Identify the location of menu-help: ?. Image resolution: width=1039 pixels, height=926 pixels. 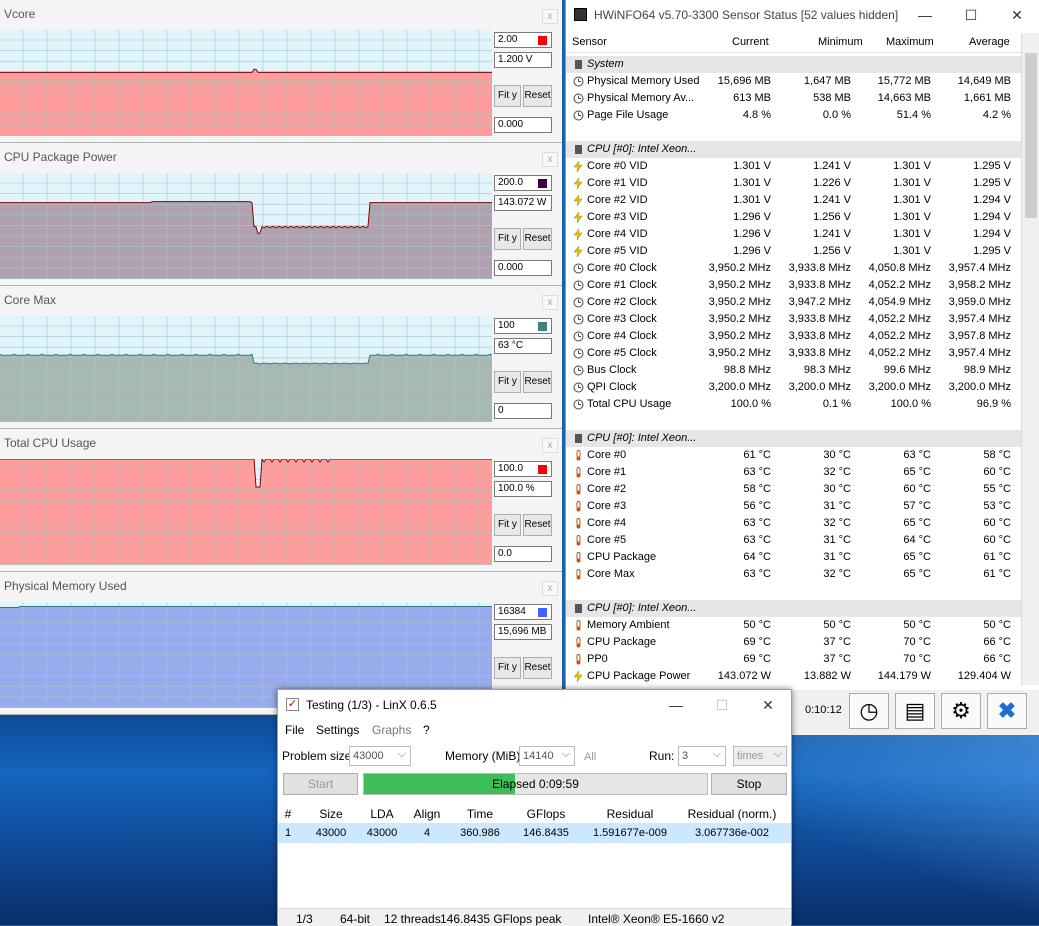
(426, 730).